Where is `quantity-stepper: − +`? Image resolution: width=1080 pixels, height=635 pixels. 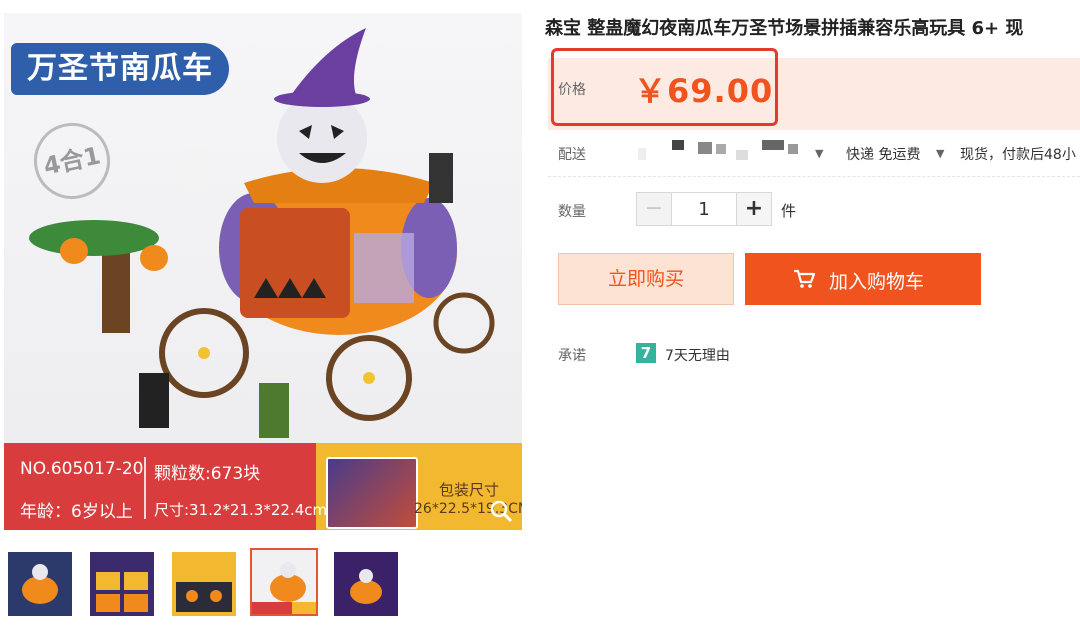
quantity-stepper: − + is located at coordinates (704, 209).